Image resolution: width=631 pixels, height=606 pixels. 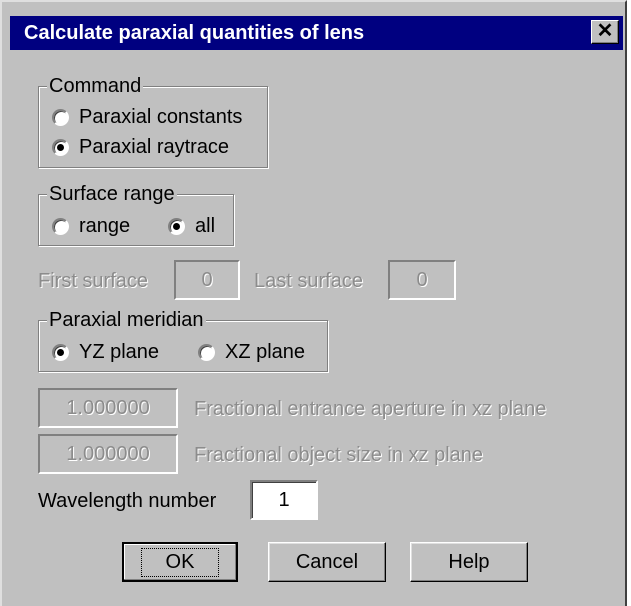 I want to click on last-surface-field: 0, so click(x=422, y=280).